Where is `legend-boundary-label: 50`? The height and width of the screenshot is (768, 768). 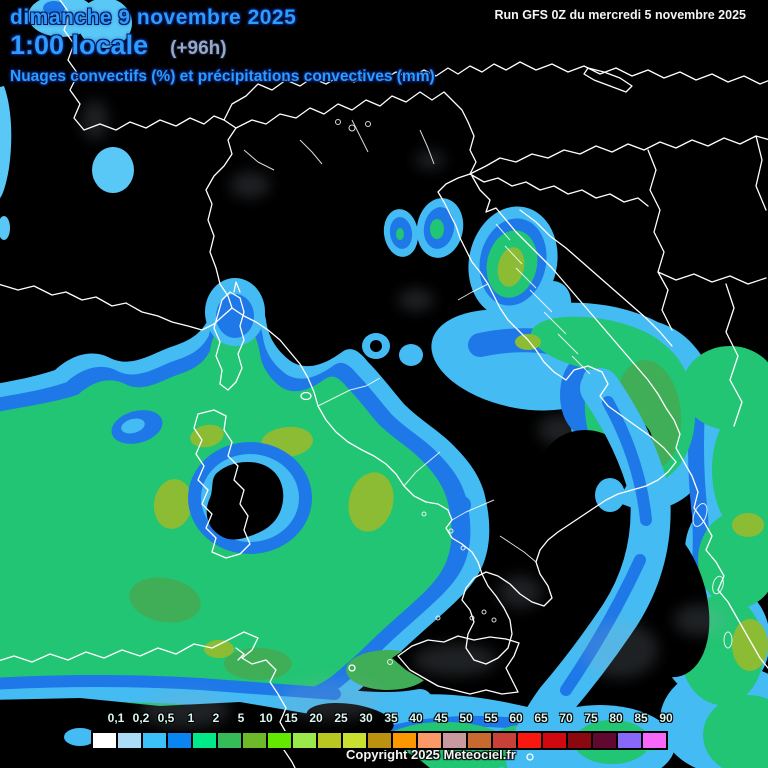 legend-boundary-label: 50 is located at coordinates (466, 718).